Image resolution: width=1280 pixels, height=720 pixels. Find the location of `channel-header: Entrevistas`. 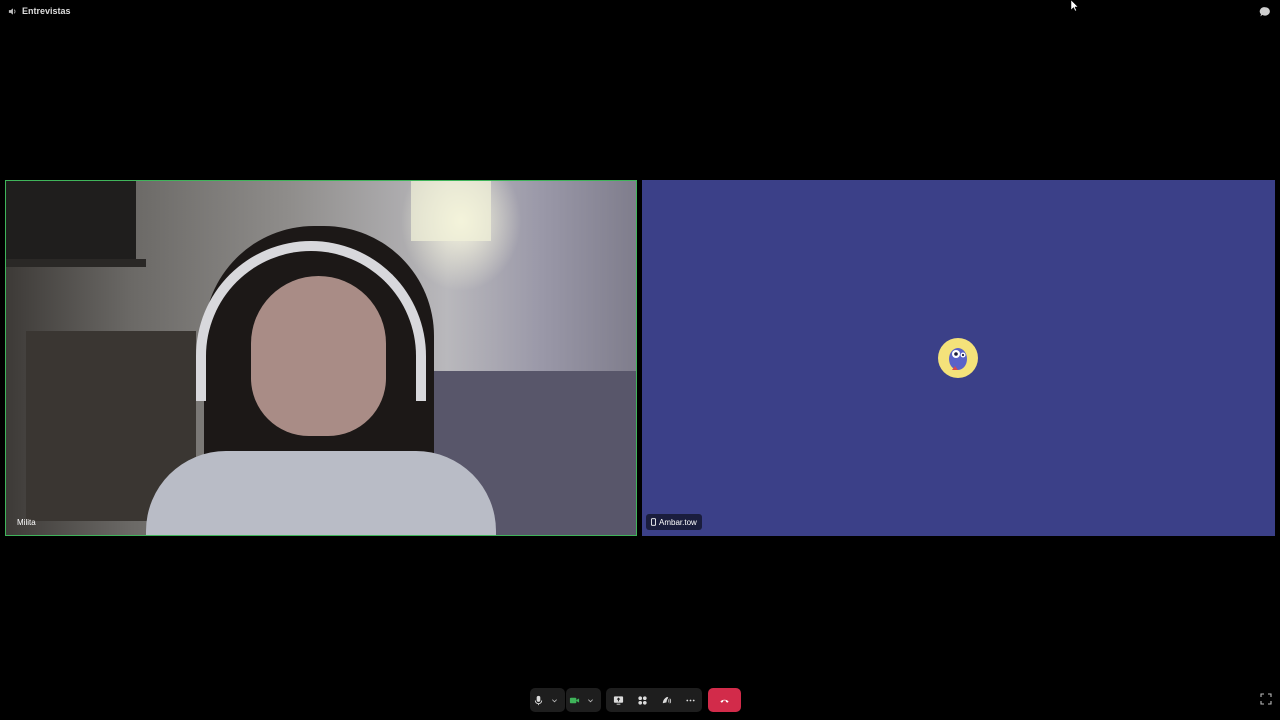

channel-header: Entrevistas is located at coordinates (39, 11).